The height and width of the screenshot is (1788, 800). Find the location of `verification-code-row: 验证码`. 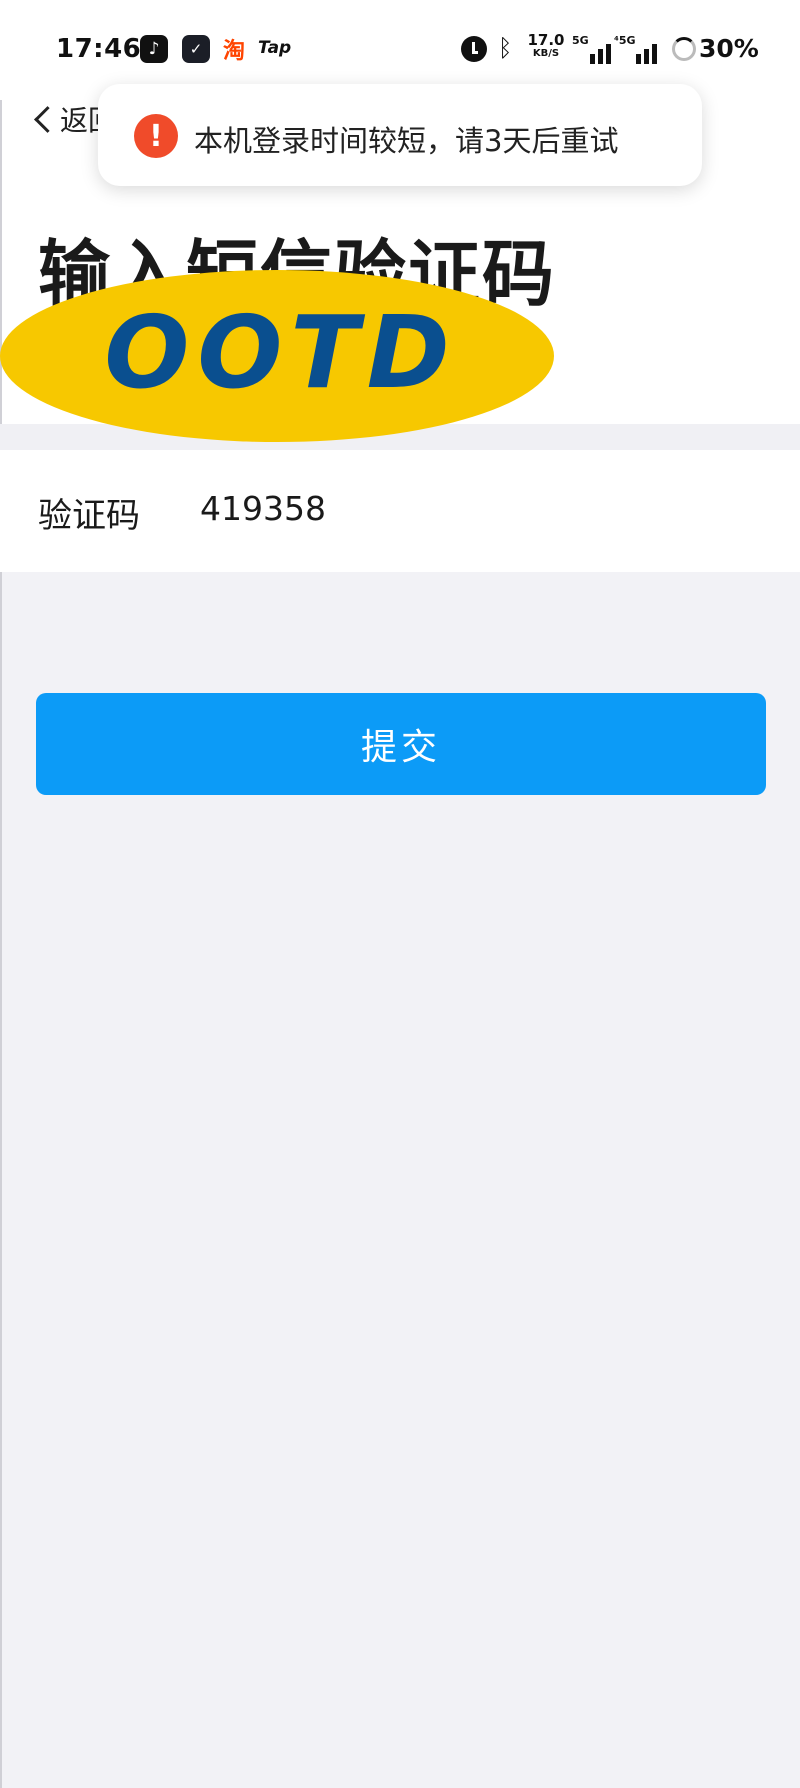

verification-code-row: 验证码 is located at coordinates (400, 511).